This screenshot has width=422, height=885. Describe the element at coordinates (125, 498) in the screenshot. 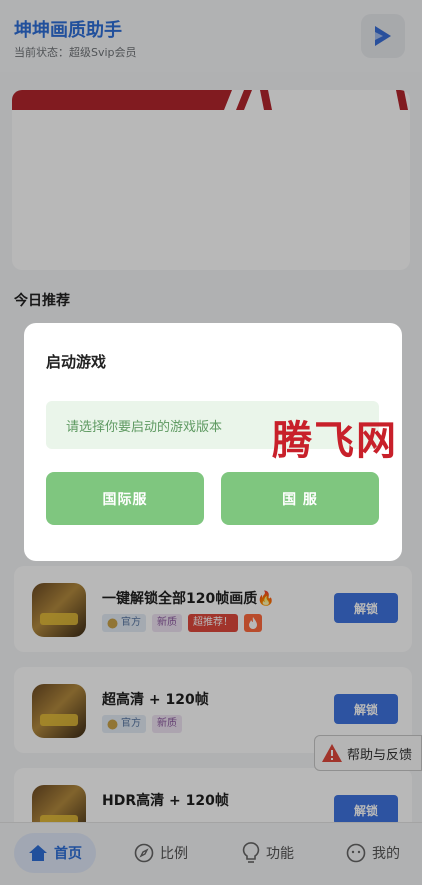

I see `international-server-button: 国际服` at that location.